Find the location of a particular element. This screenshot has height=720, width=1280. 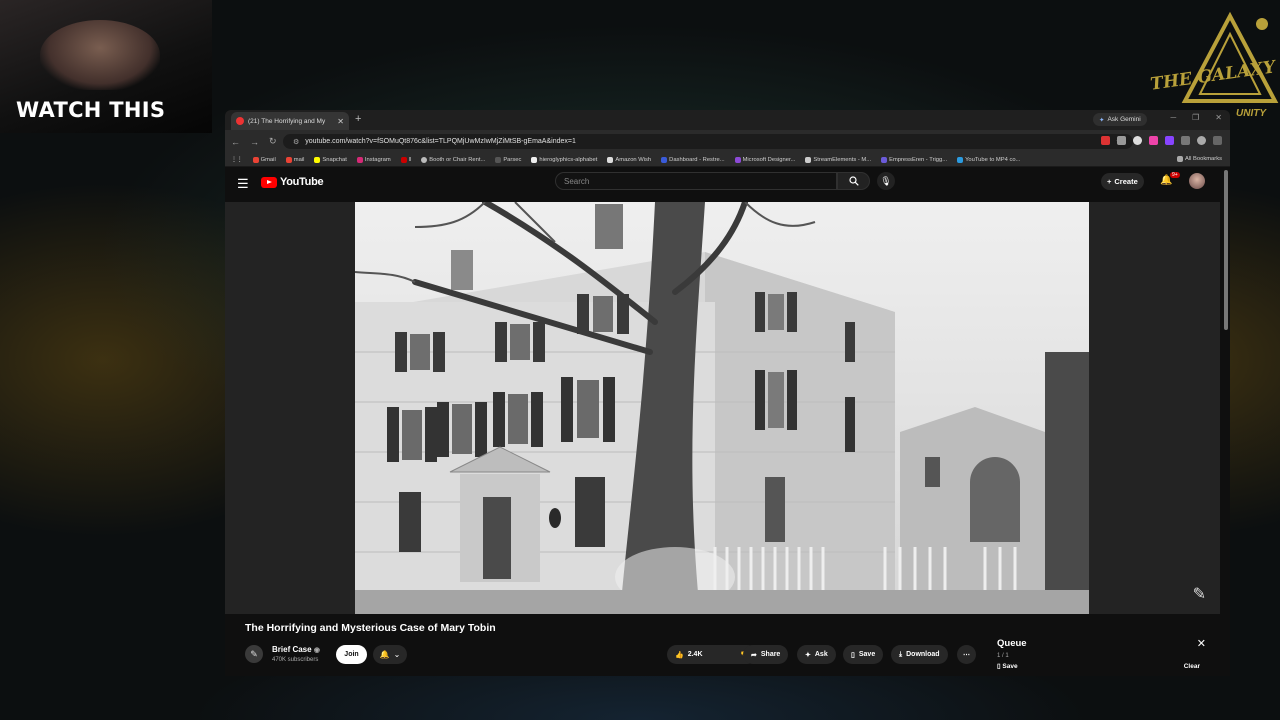

more-actions-button: ⋯ is located at coordinates (966, 654).